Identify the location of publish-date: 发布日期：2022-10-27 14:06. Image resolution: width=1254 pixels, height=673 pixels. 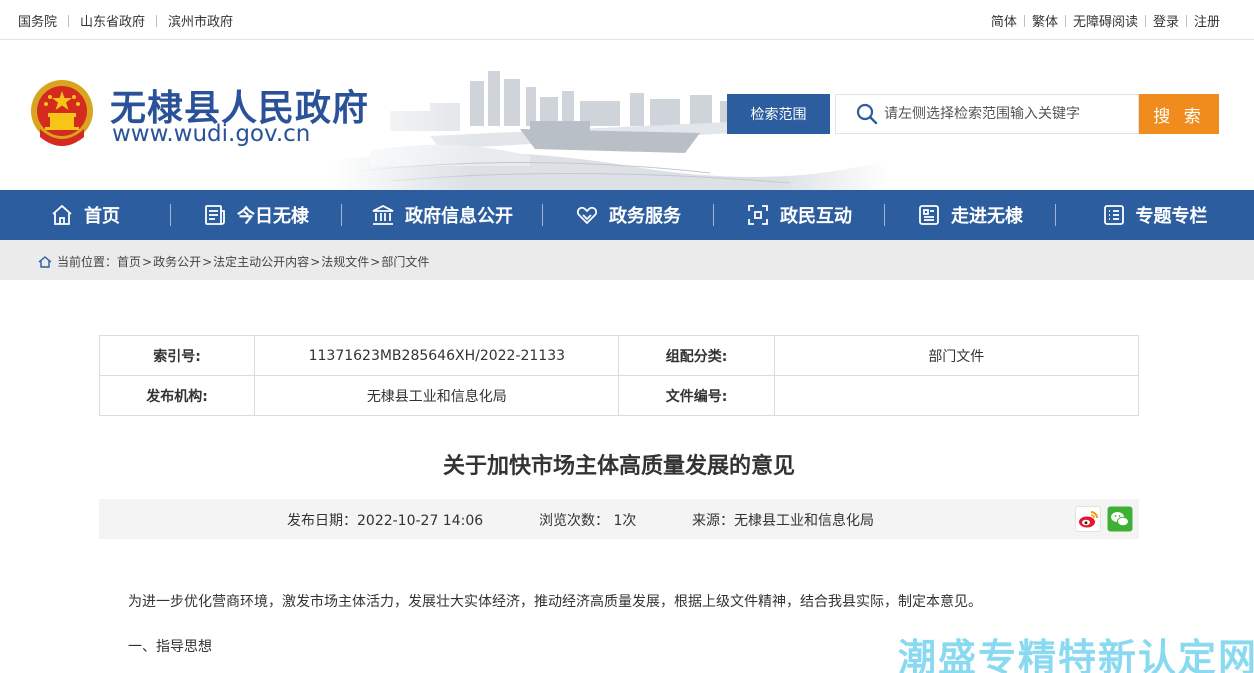
(385, 521).